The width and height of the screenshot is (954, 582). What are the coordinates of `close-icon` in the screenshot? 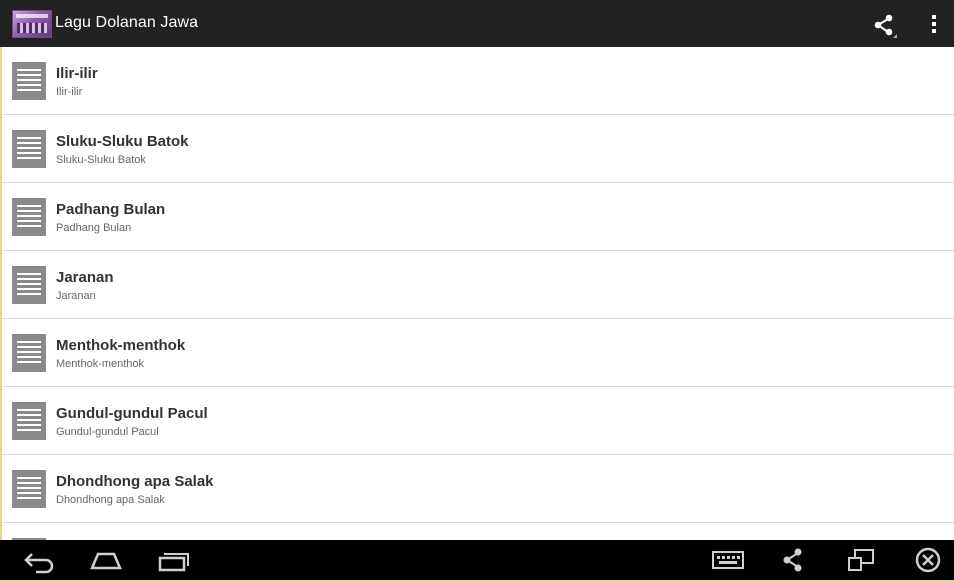 It's located at (928, 560).